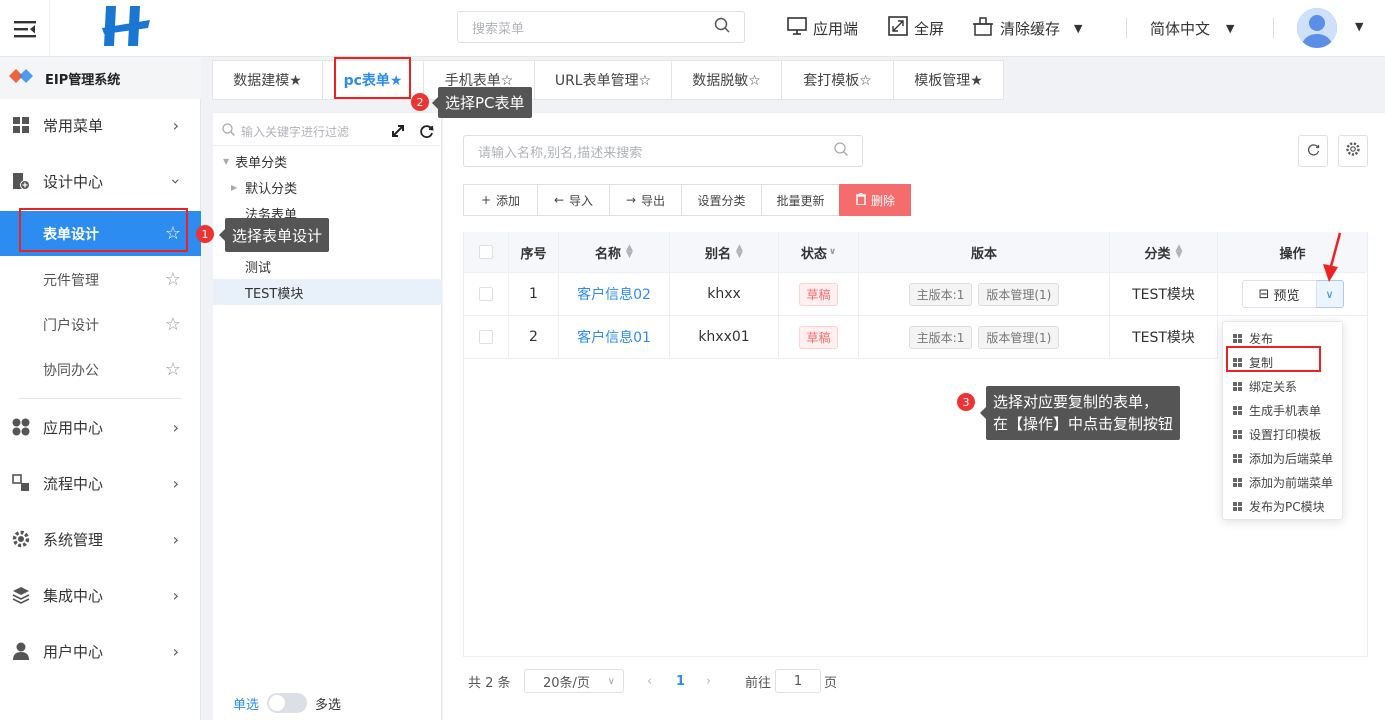 This screenshot has height=720, width=1385. I want to click on tree-node: 测试, so click(327, 266).